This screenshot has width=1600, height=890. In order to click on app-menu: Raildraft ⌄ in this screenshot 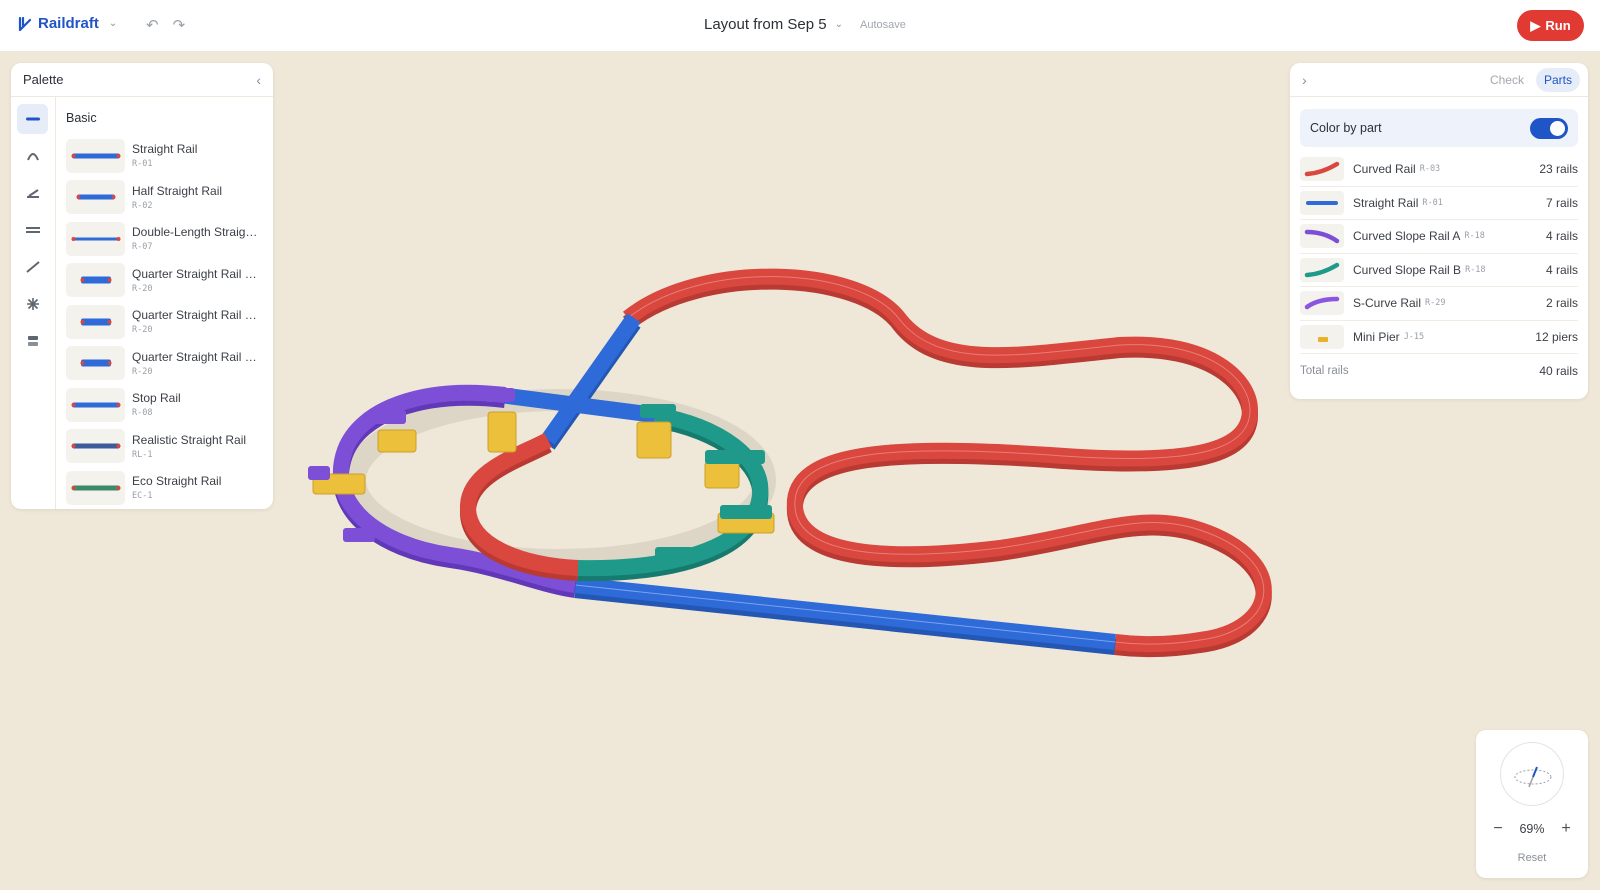, I will do `click(67, 23)`.